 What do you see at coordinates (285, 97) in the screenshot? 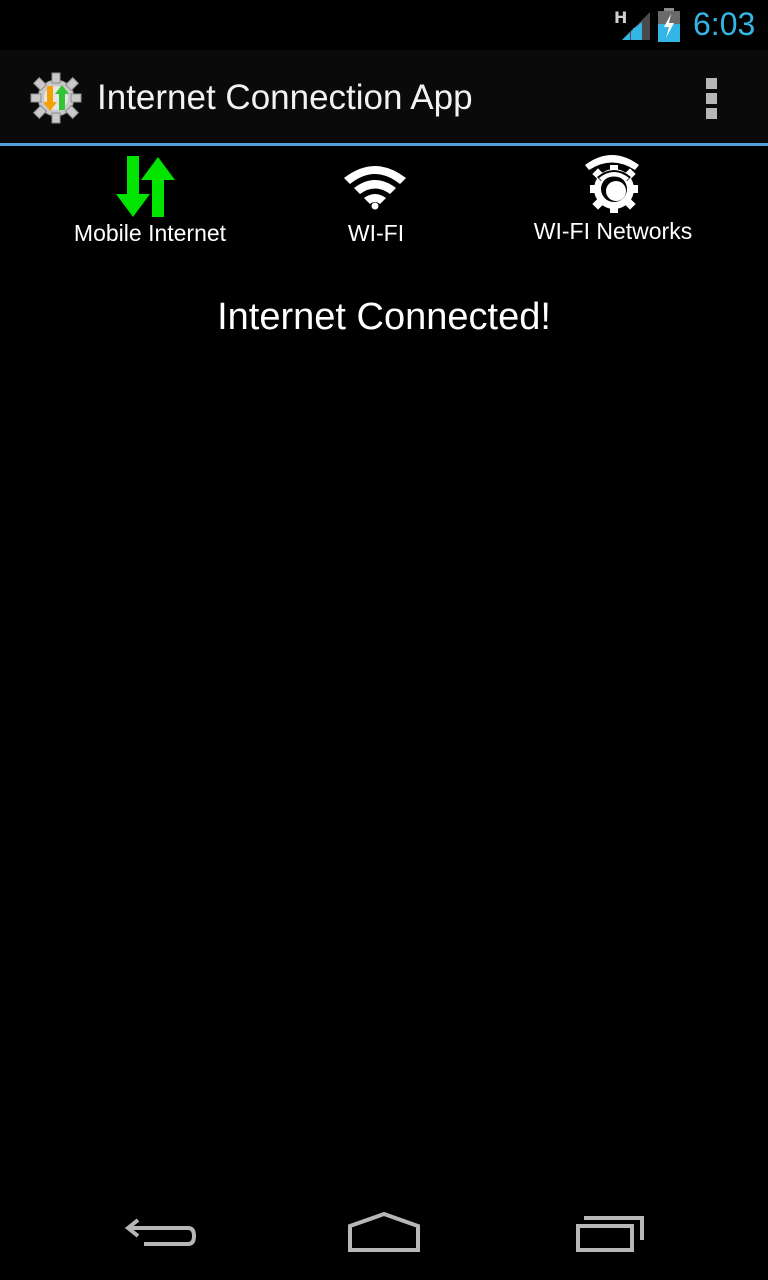
I see `app-title: Internet Connection App` at bounding box center [285, 97].